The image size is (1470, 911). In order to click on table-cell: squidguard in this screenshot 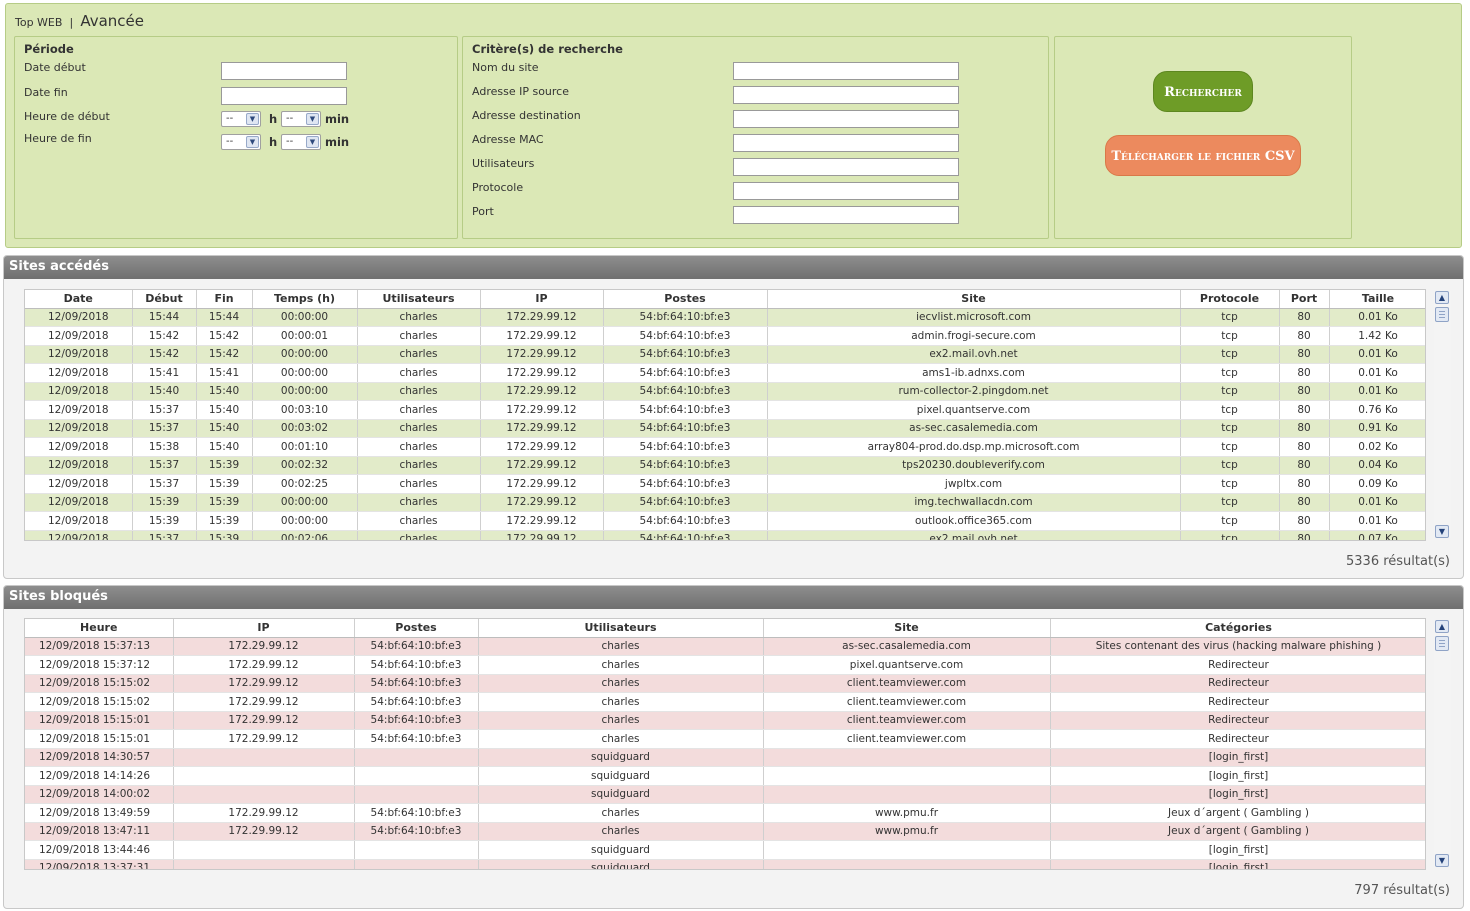, I will do `click(621, 757)`.